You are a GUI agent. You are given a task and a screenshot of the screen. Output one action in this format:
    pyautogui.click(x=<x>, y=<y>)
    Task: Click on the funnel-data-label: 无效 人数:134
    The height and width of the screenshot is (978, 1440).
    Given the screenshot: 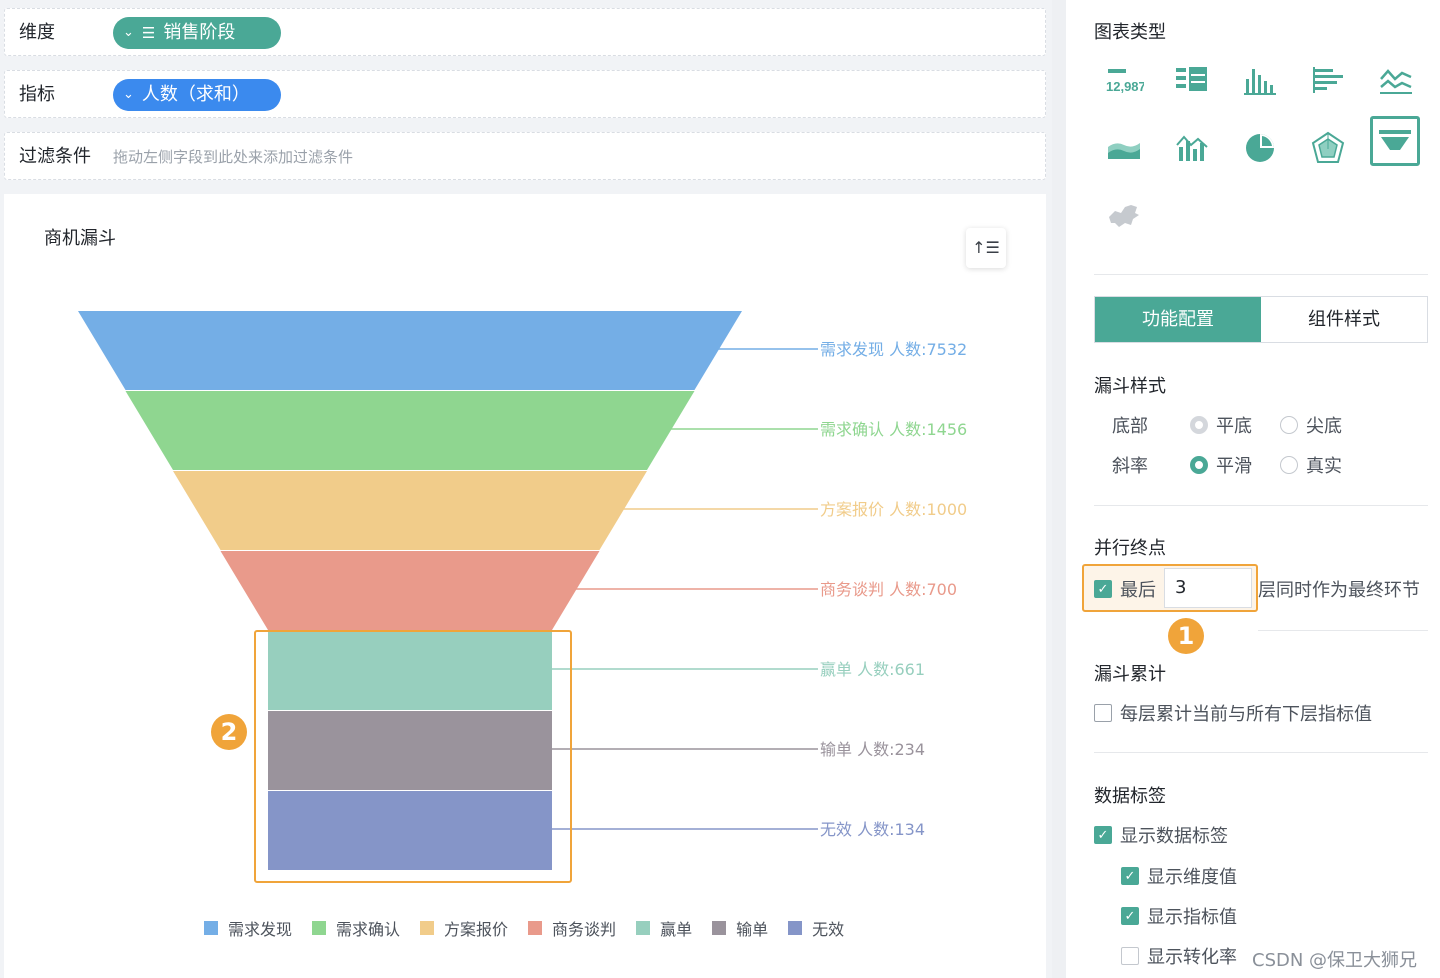 What is the action you would take?
    pyautogui.click(x=872, y=829)
    